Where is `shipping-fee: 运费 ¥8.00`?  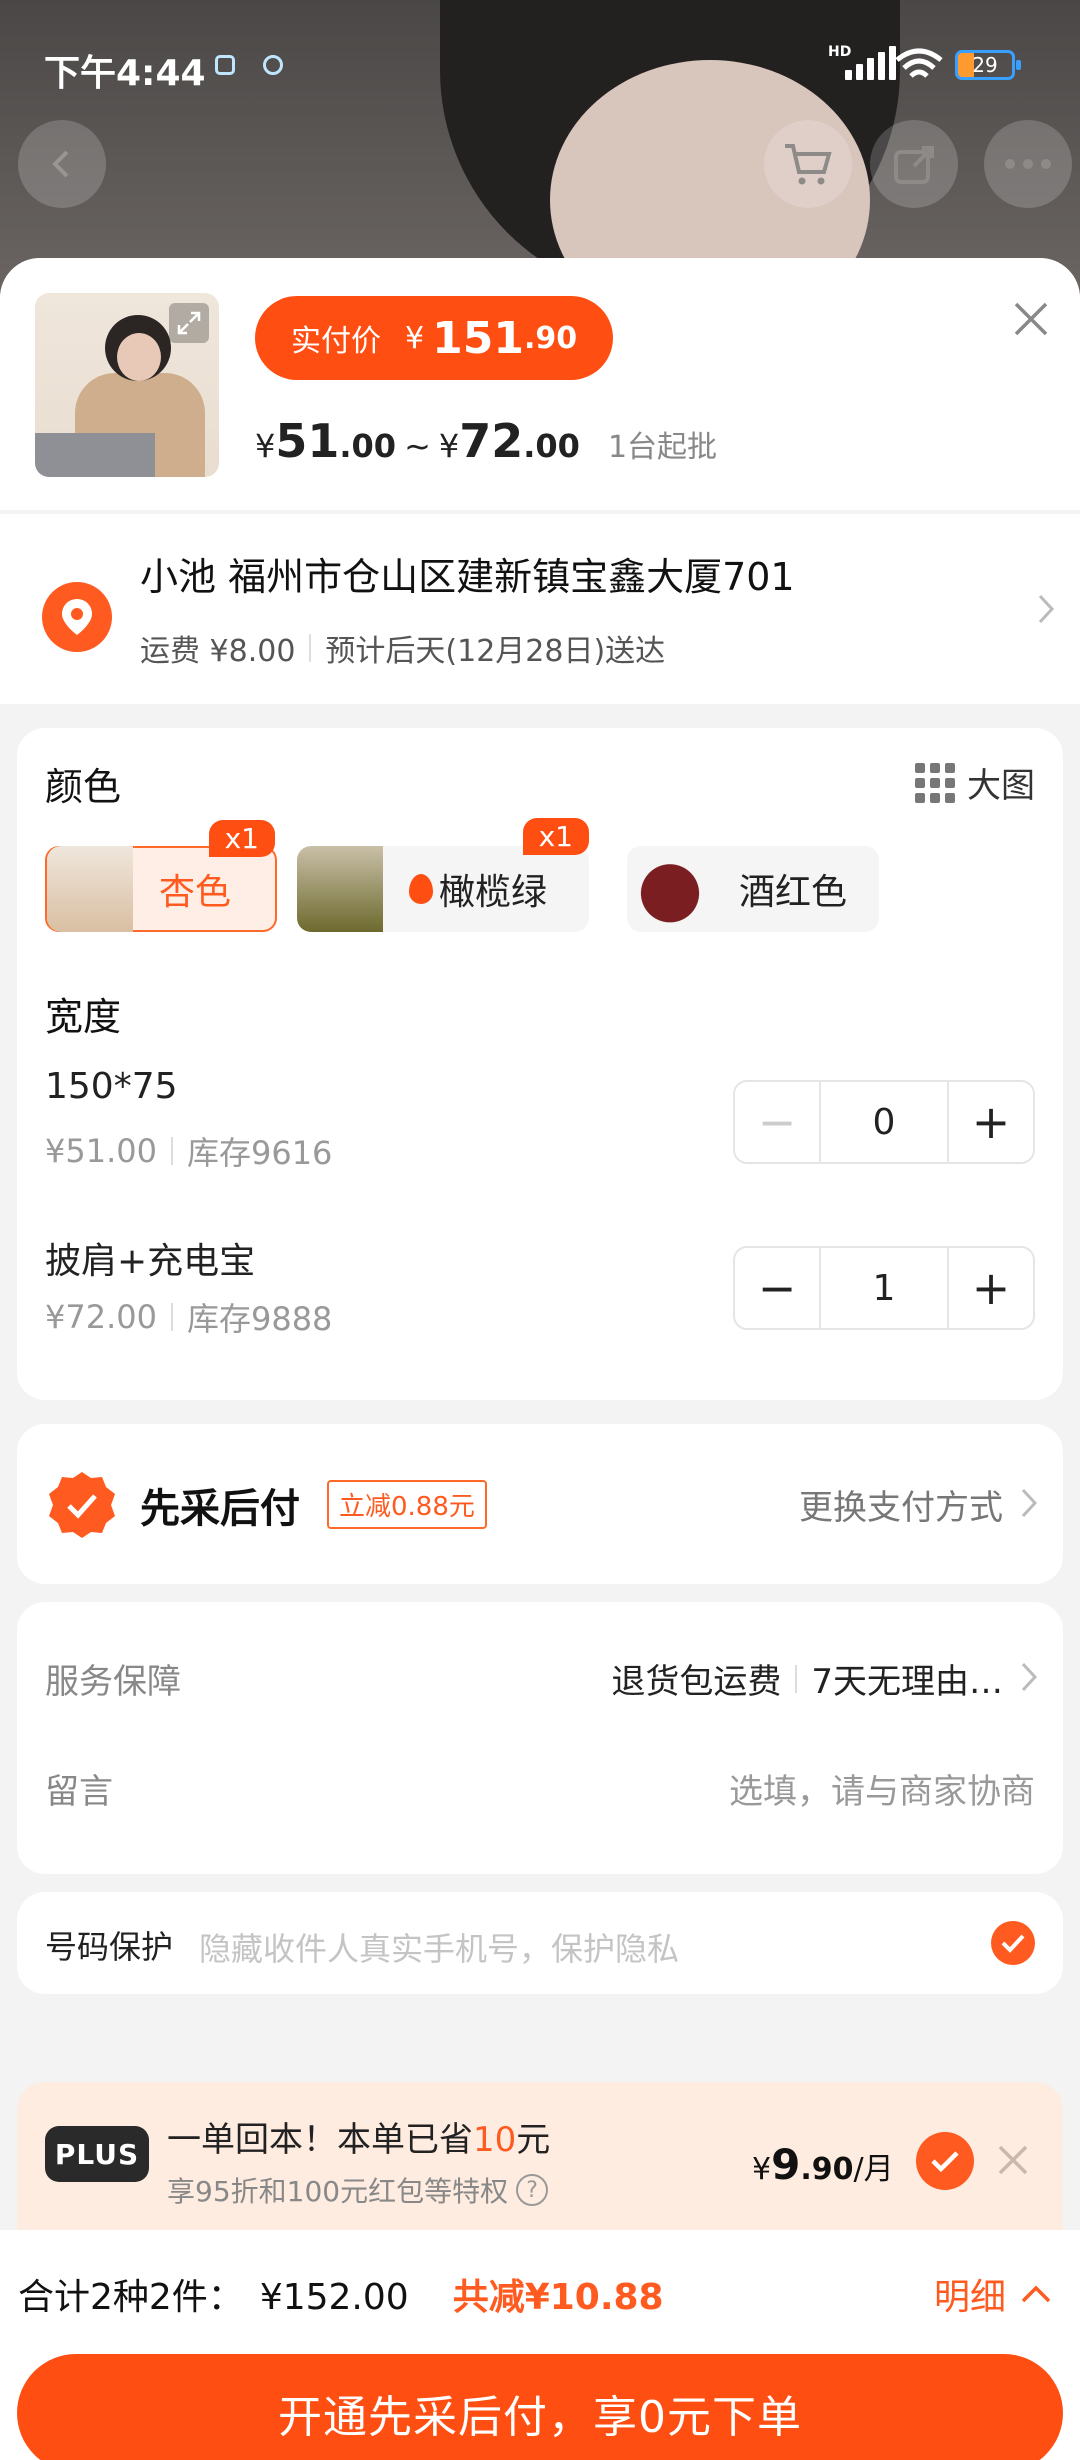 shipping-fee: 运费 ¥8.00 is located at coordinates (218, 651).